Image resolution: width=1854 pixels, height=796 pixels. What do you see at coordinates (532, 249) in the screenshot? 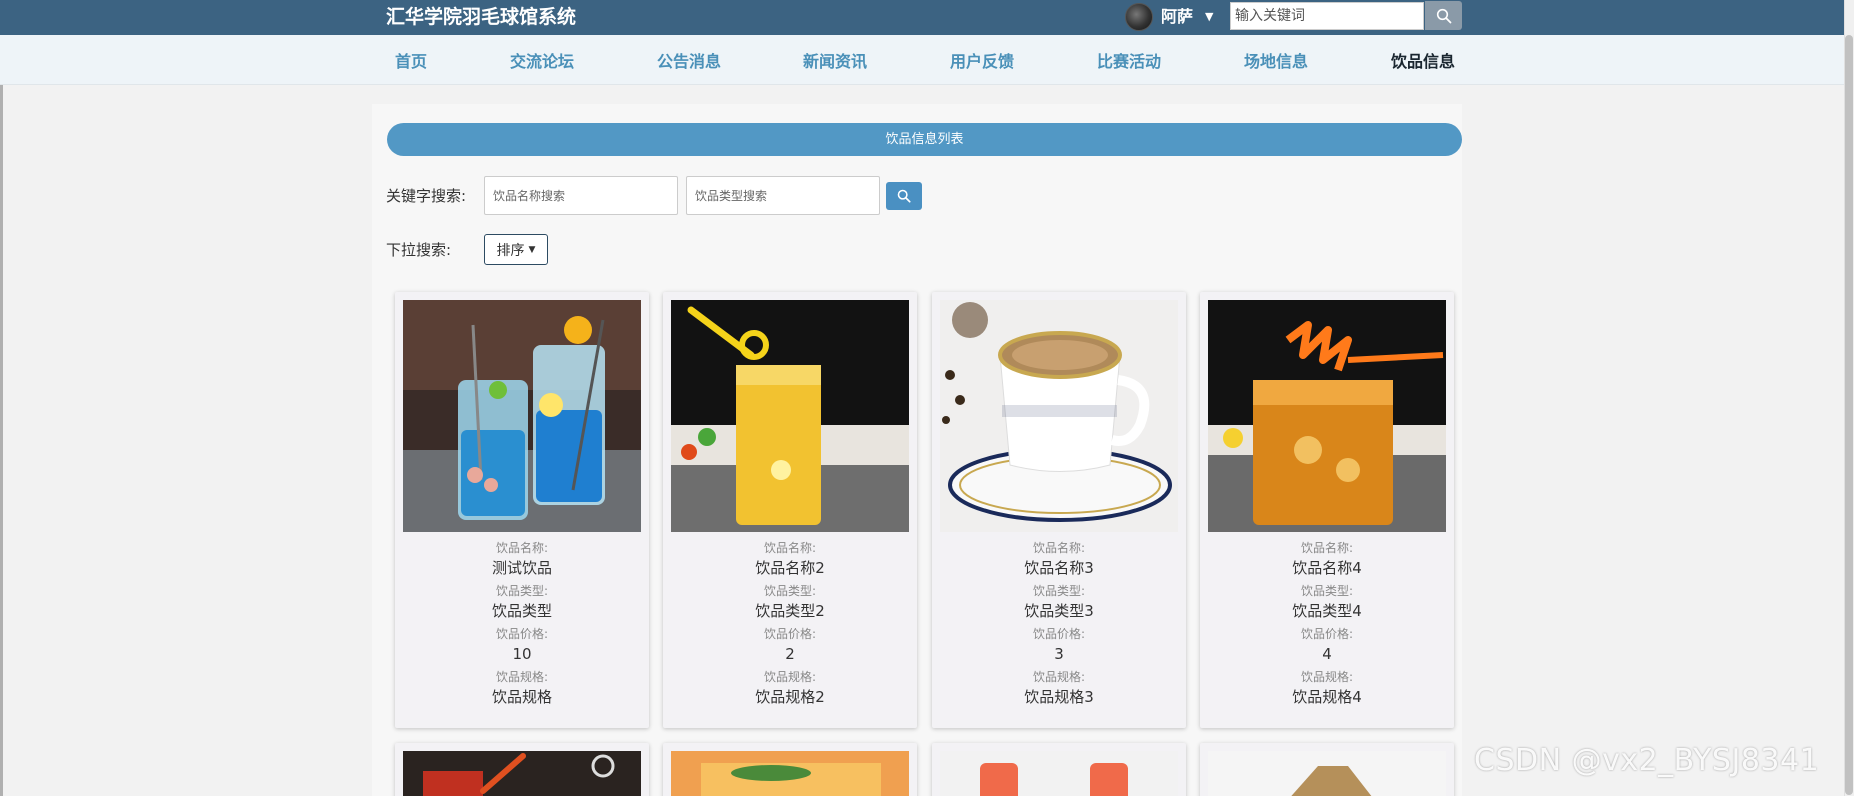
I see `caret-down-icon: ▼` at bounding box center [532, 249].